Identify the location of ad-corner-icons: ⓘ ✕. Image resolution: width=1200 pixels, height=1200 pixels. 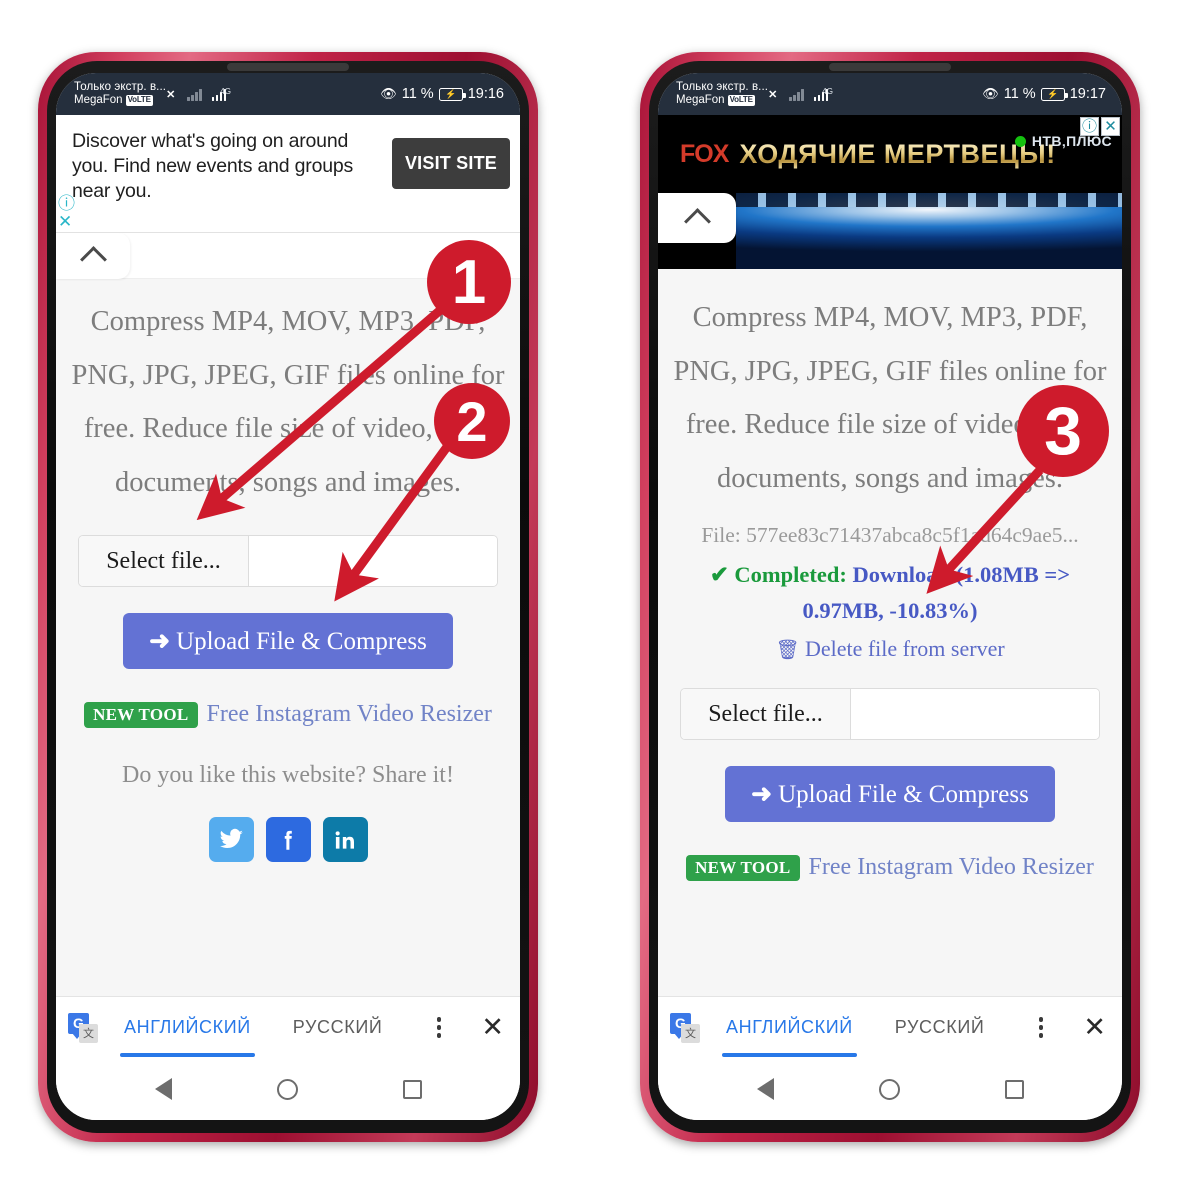
(66, 212).